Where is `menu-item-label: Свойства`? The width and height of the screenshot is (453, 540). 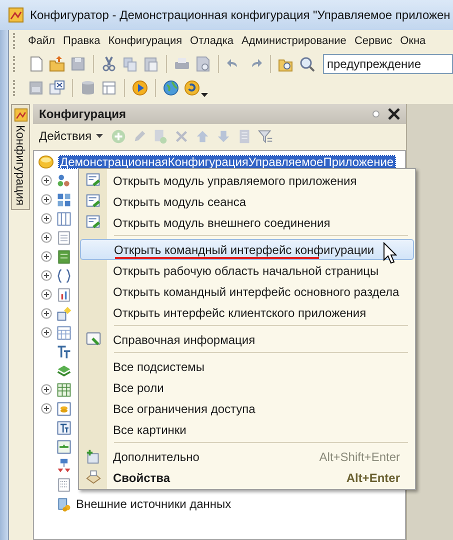 menu-item-label: Свойства is located at coordinates (141, 477).